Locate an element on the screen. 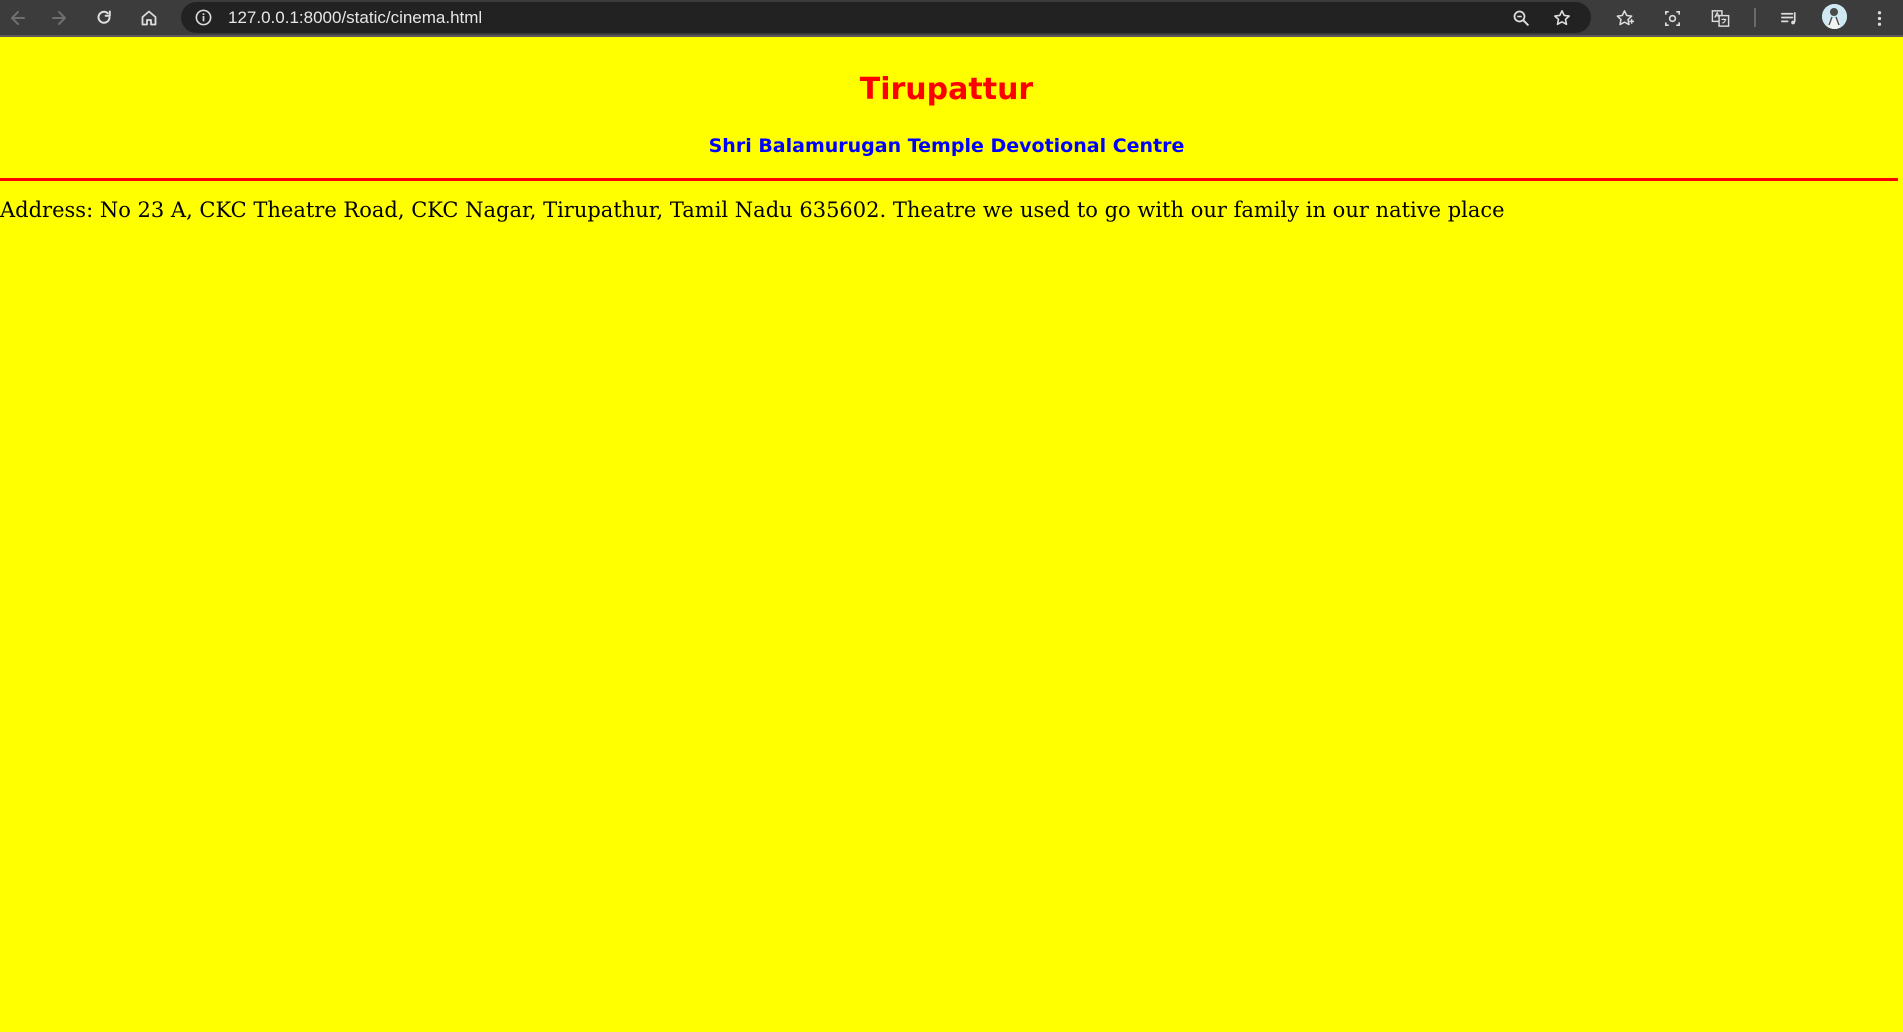 This screenshot has width=1903, height=1032. menu-icon is located at coordinates (1879, 18).